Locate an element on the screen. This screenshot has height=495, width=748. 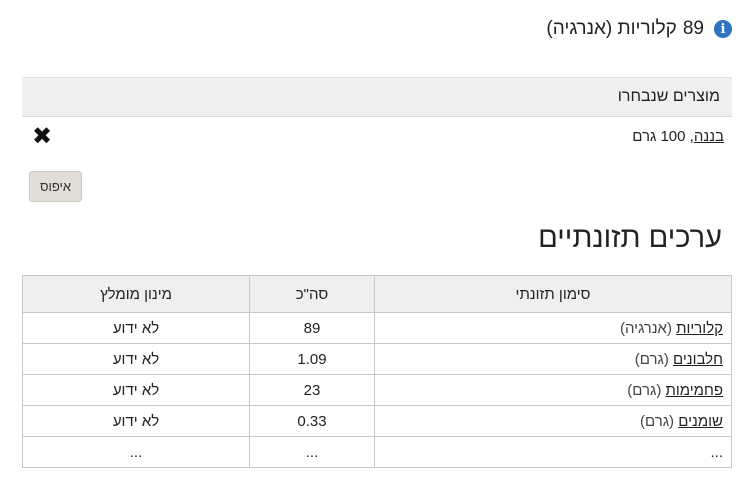
selected-products-header: מוצרים שנבחרו is located at coordinates (377, 97).